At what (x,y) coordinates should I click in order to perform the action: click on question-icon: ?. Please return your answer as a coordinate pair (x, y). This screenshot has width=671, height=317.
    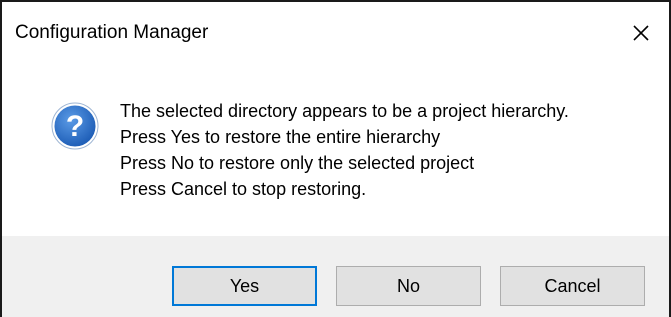
    Looking at the image, I should click on (75, 126).